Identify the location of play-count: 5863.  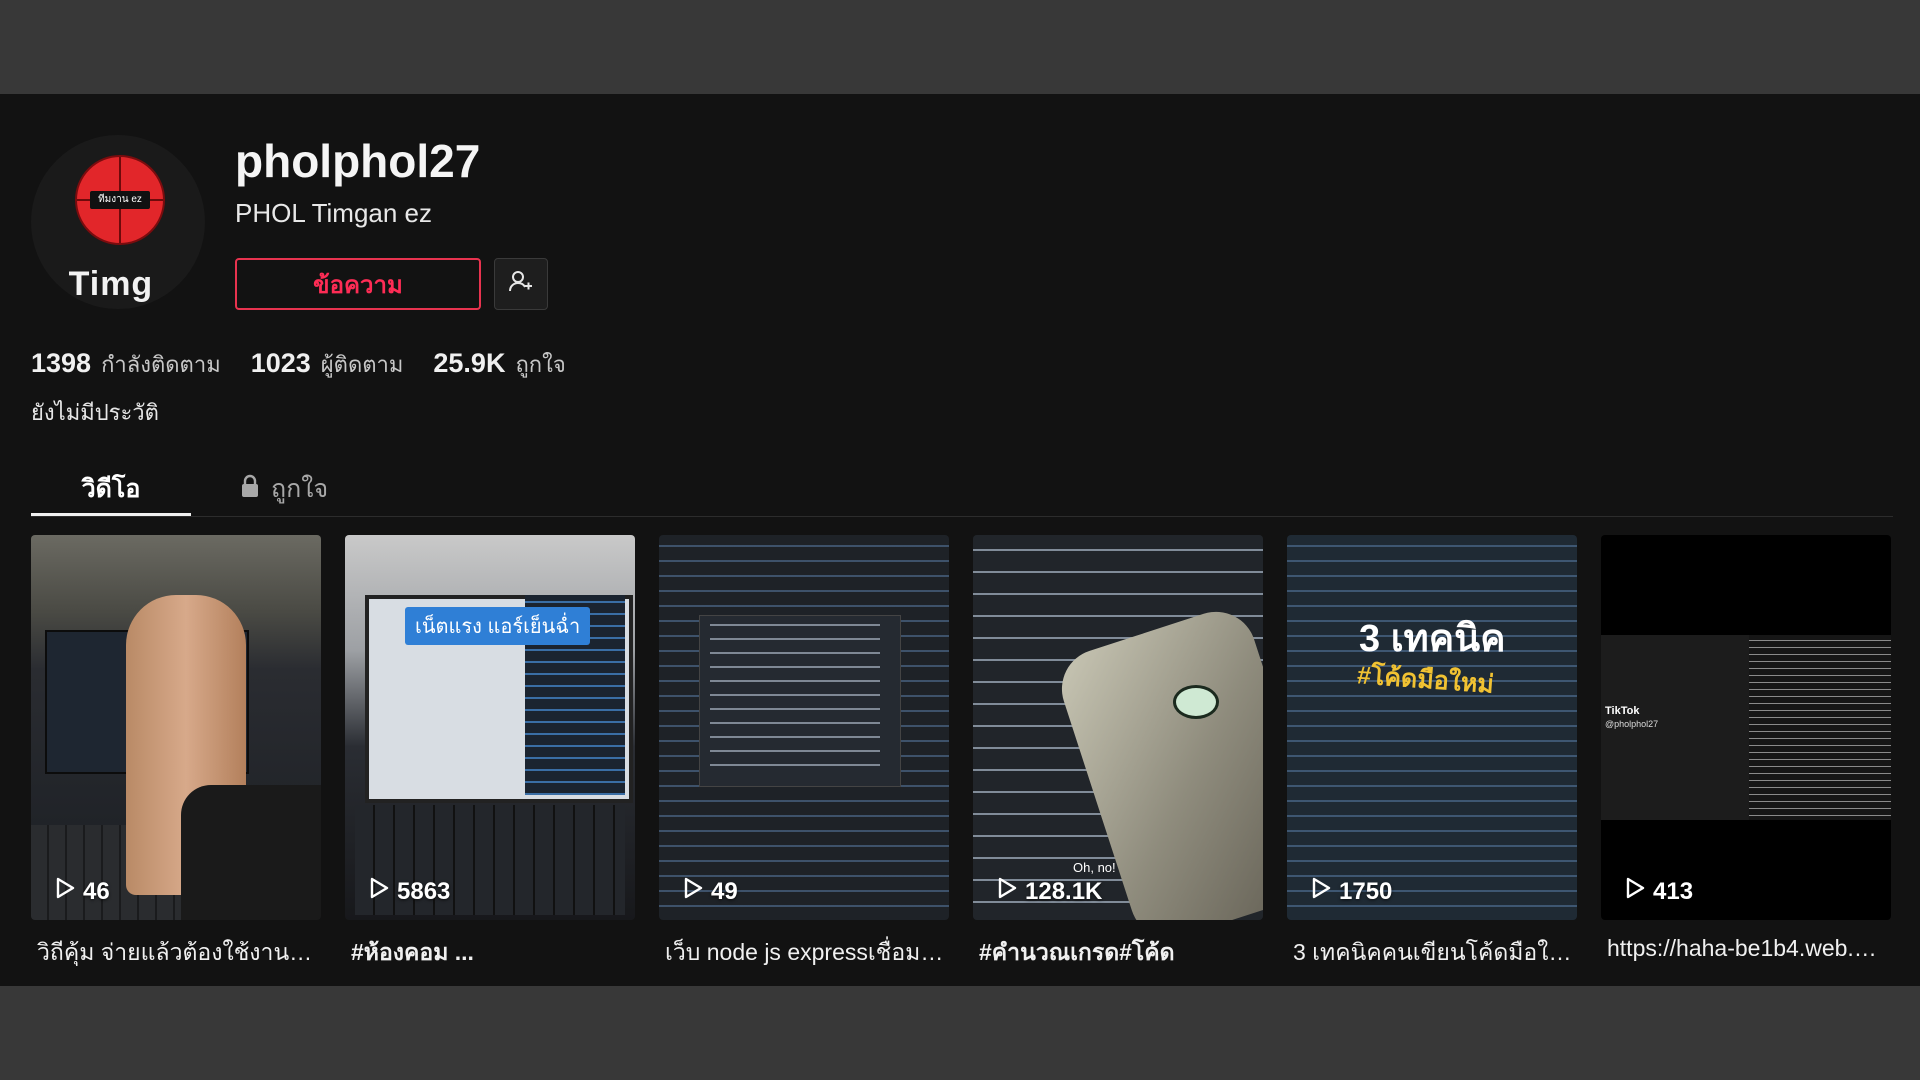
(409, 891).